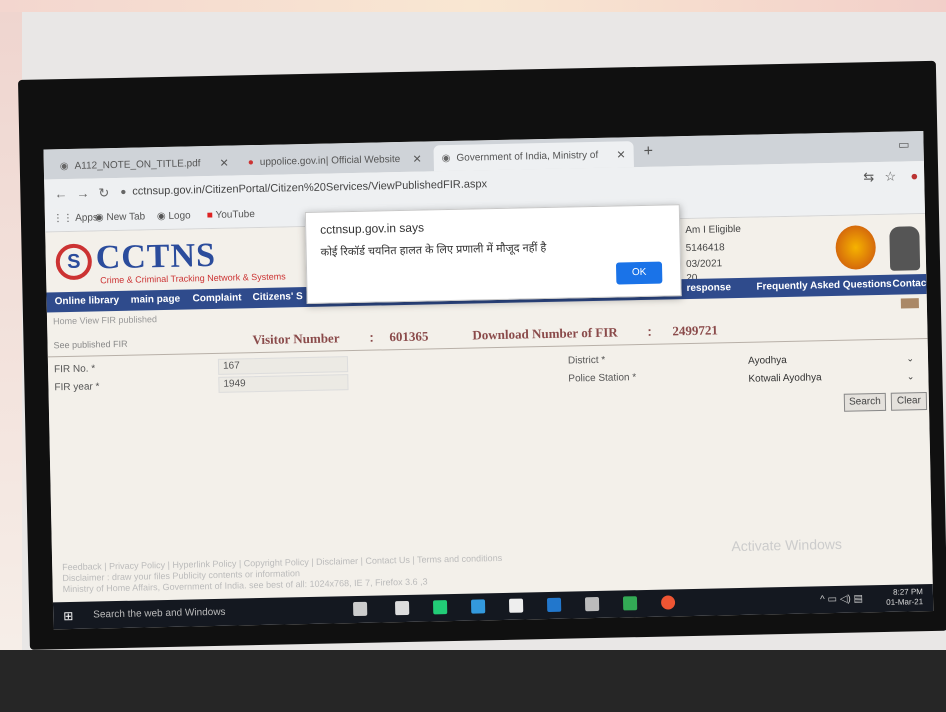 The image size is (946, 712). Describe the element at coordinates (890, 177) in the screenshot. I see `bookmark-star-icon: ☆` at that location.